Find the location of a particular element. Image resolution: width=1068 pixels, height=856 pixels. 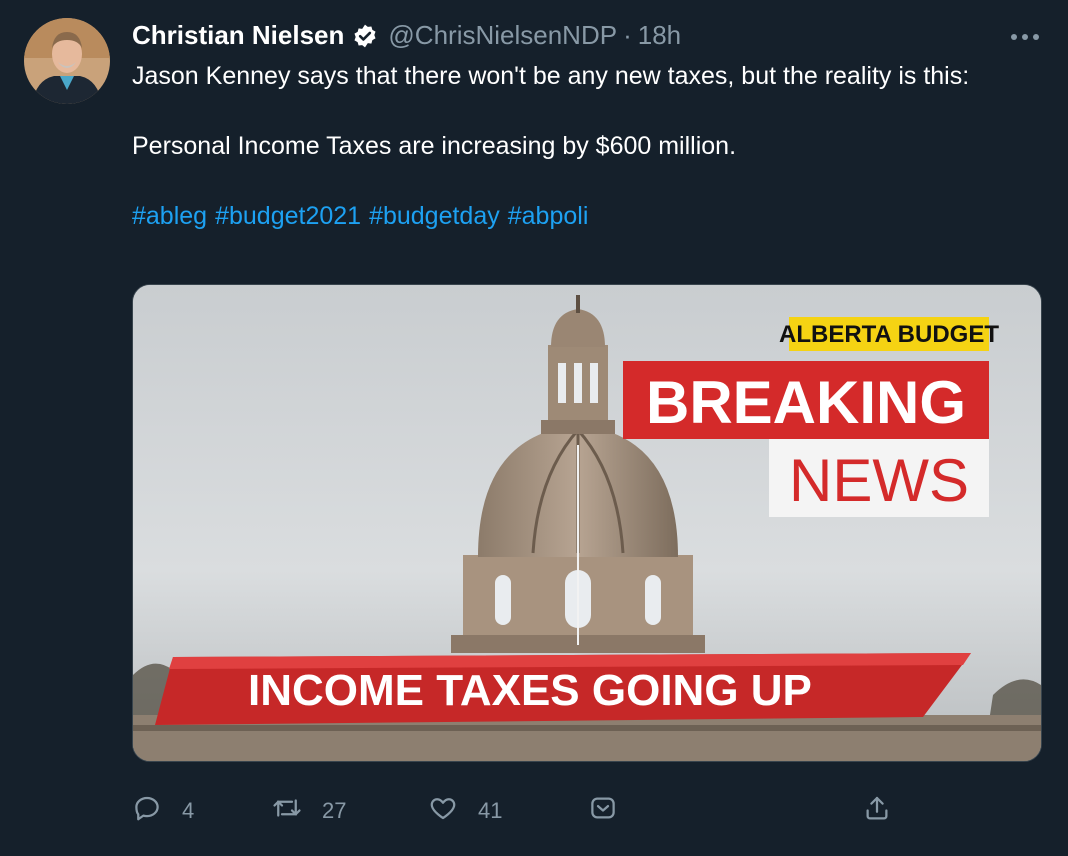

reply-count: 4 is located at coordinates (188, 810).